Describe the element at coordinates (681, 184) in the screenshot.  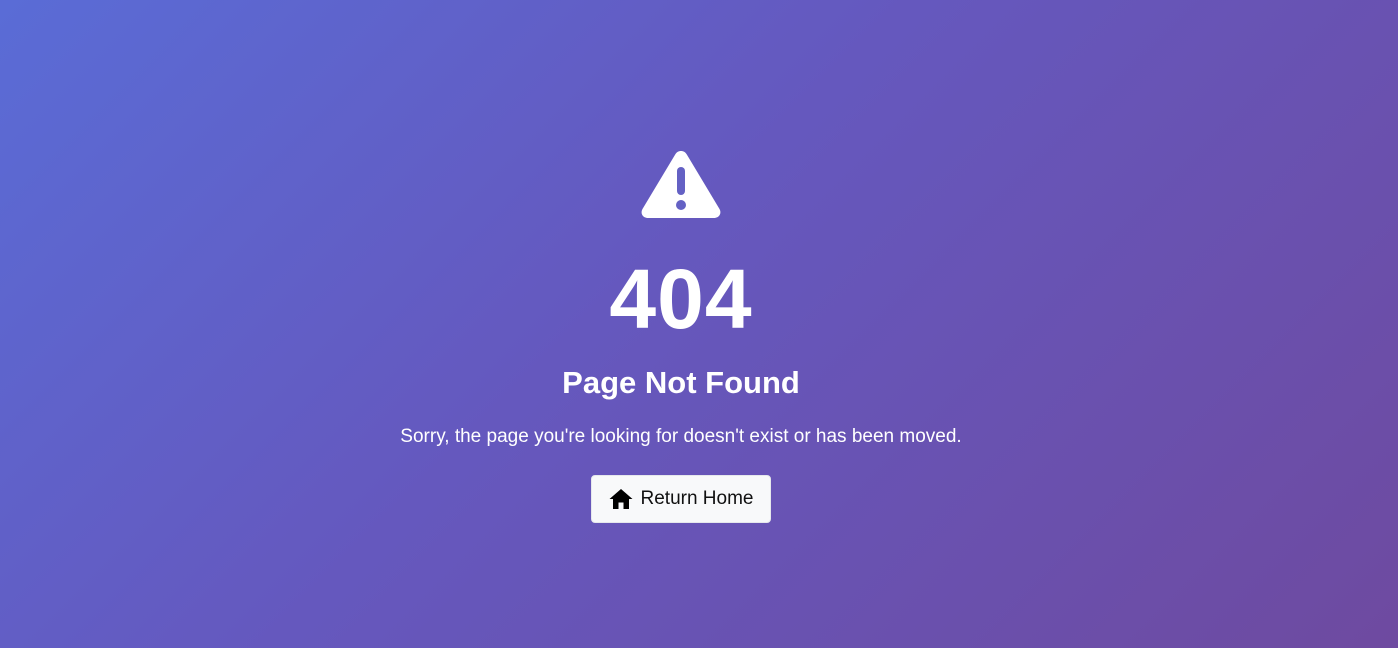
I see `warning-triangle-icon` at that location.